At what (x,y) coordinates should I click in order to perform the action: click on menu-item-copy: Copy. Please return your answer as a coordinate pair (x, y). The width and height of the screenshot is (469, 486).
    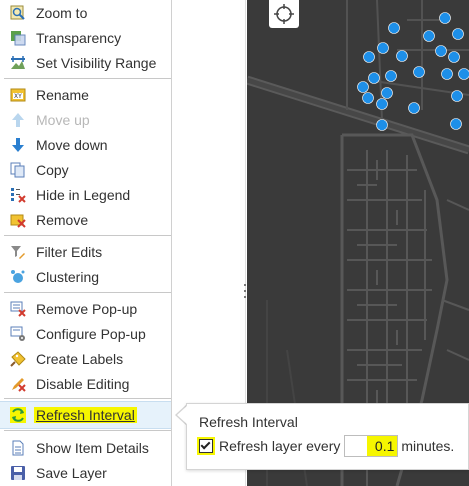
    Looking at the image, I should click on (85, 169).